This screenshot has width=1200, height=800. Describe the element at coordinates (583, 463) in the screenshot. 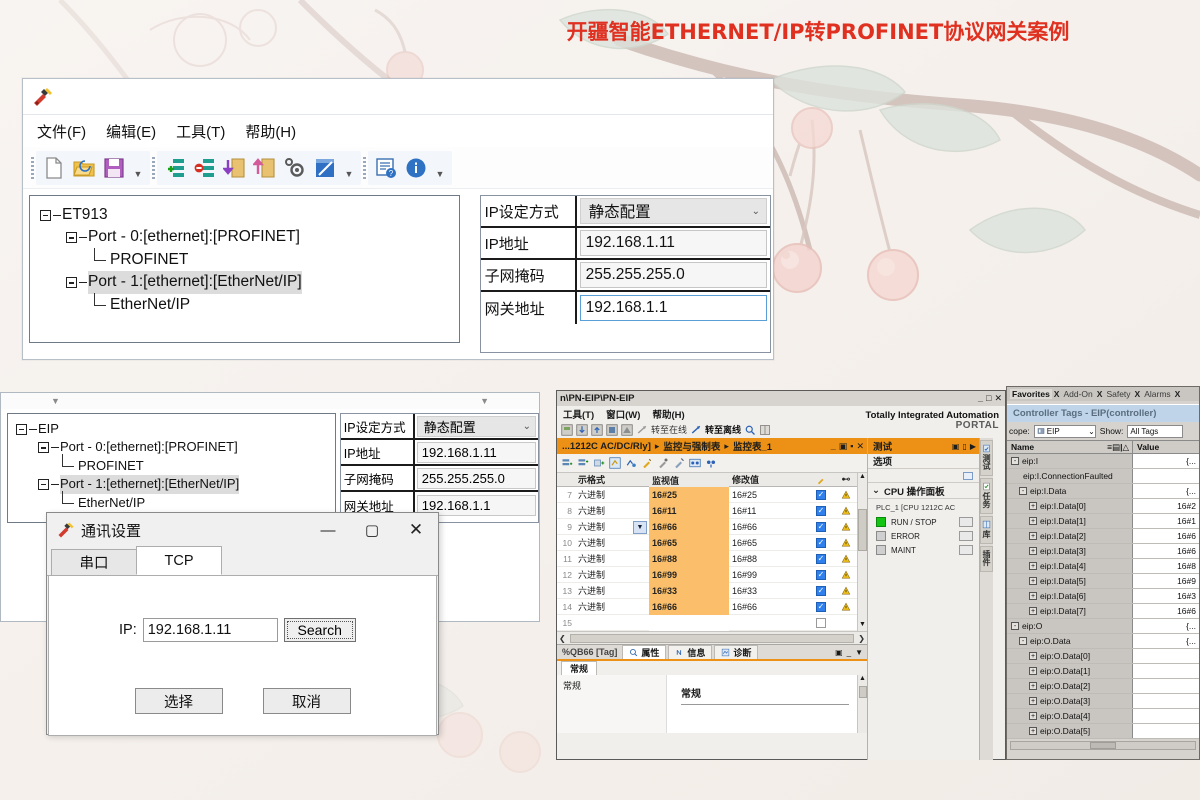

I see `insert-row-after-icon` at that location.